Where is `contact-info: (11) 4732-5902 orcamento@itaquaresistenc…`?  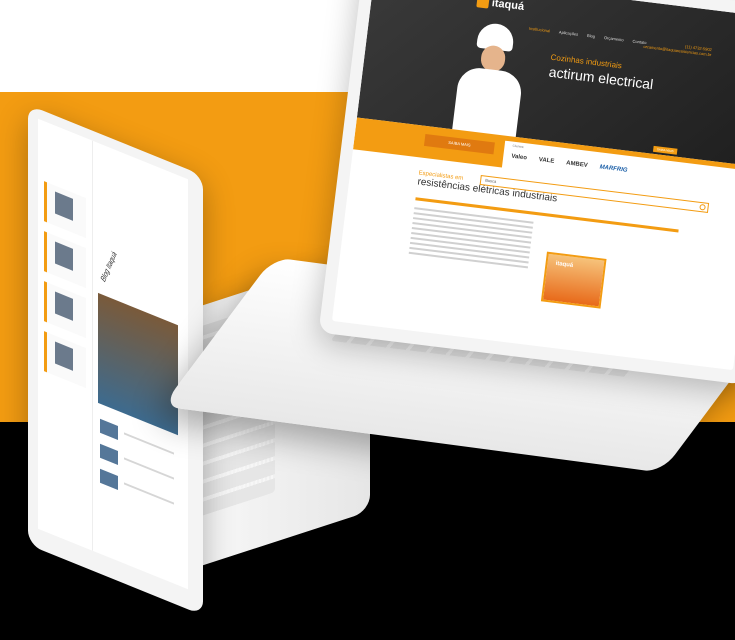
contact-info: (11) 4732-5902 orcamento@itaquaresistenc… is located at coordinates (677, 48).